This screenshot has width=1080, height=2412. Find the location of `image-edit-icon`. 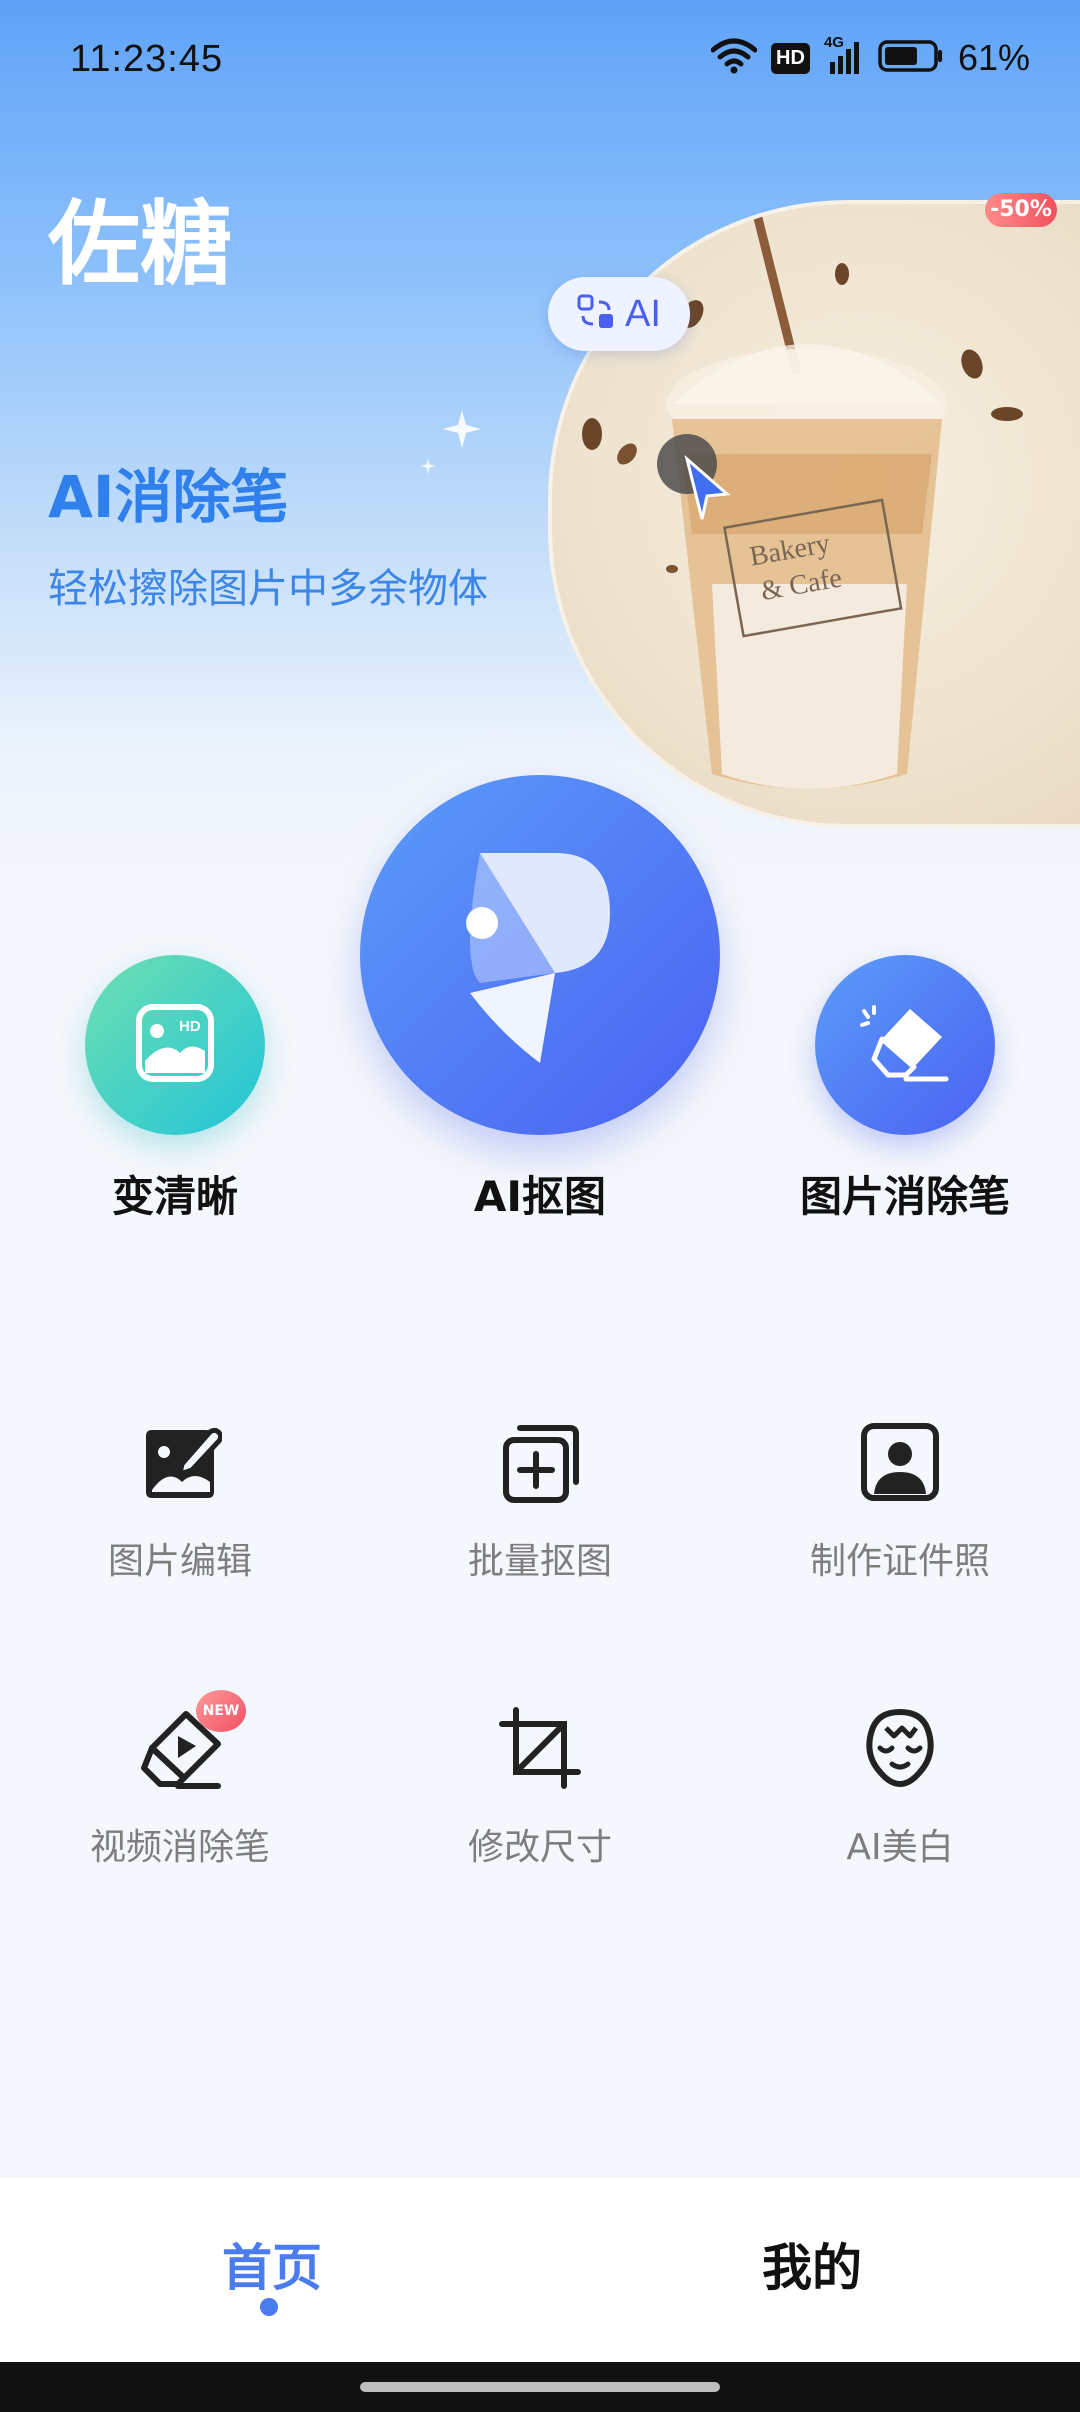

image-edit-icon is located at coordinates (181, 1462).